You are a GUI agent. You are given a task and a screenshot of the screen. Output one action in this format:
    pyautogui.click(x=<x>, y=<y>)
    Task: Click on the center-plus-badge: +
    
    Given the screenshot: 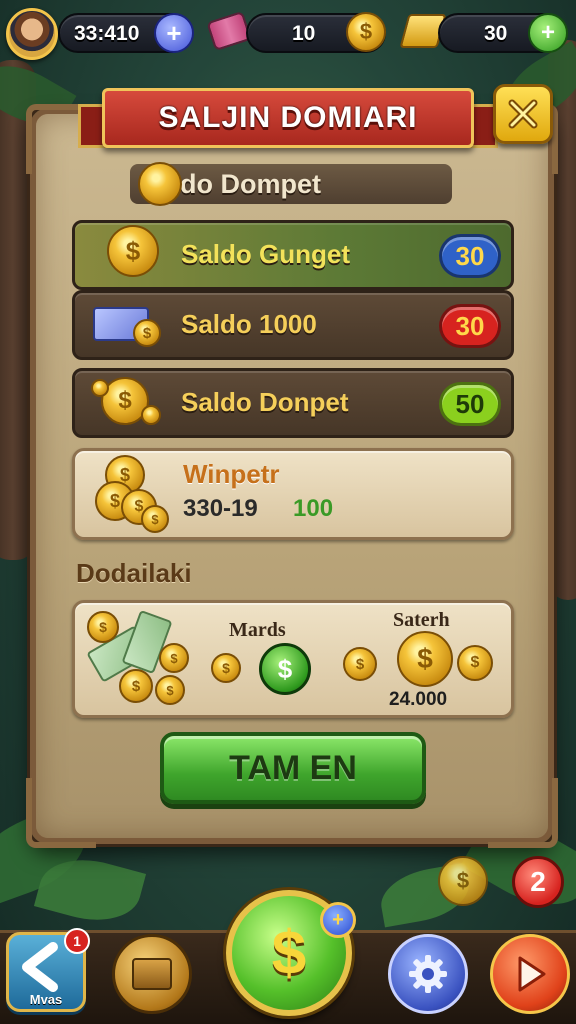 What is the action you would take?
    pyautogui.click(x=338, y=920)
    